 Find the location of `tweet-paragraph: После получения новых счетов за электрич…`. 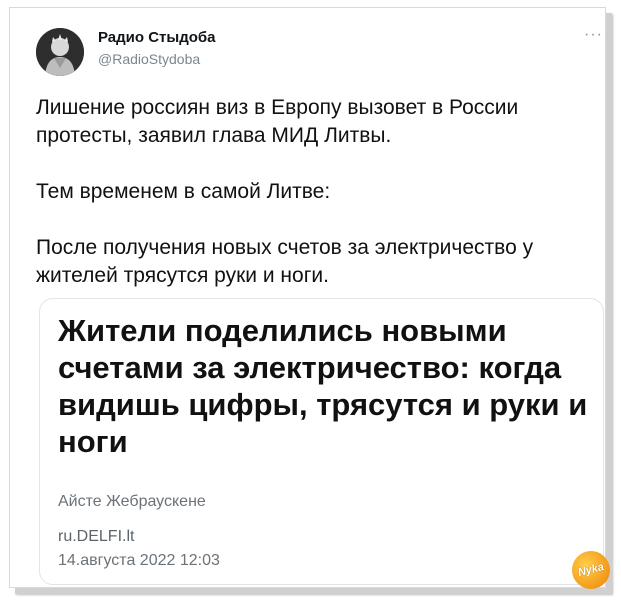

tweet-paragraph: После получения новых счетов за электрич… is located at coordinates (285, 261).